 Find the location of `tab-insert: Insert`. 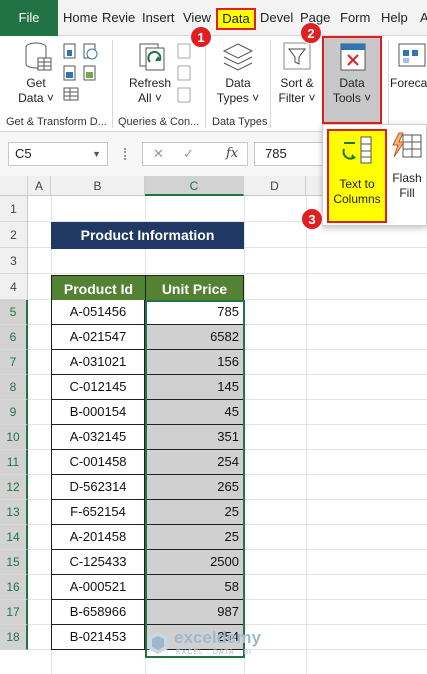

tab-insert: Insert is located at coordinates (158, 17).